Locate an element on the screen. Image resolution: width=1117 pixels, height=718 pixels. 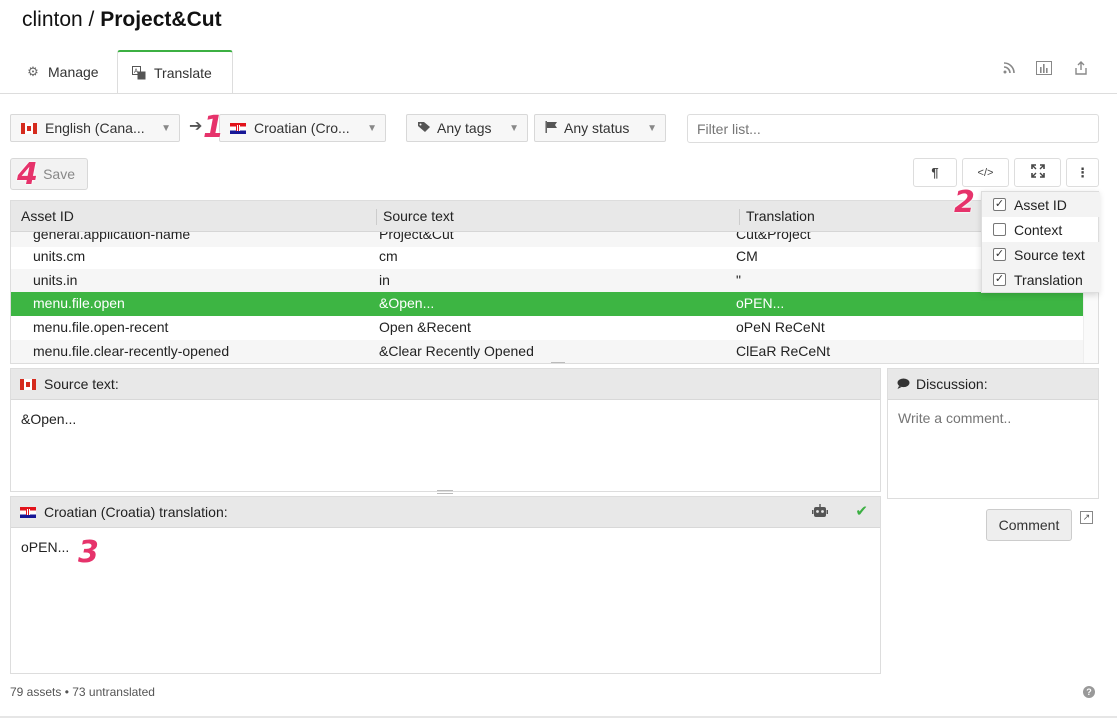
more-options-button: ⋮ is located at coordinates (1082, 172).